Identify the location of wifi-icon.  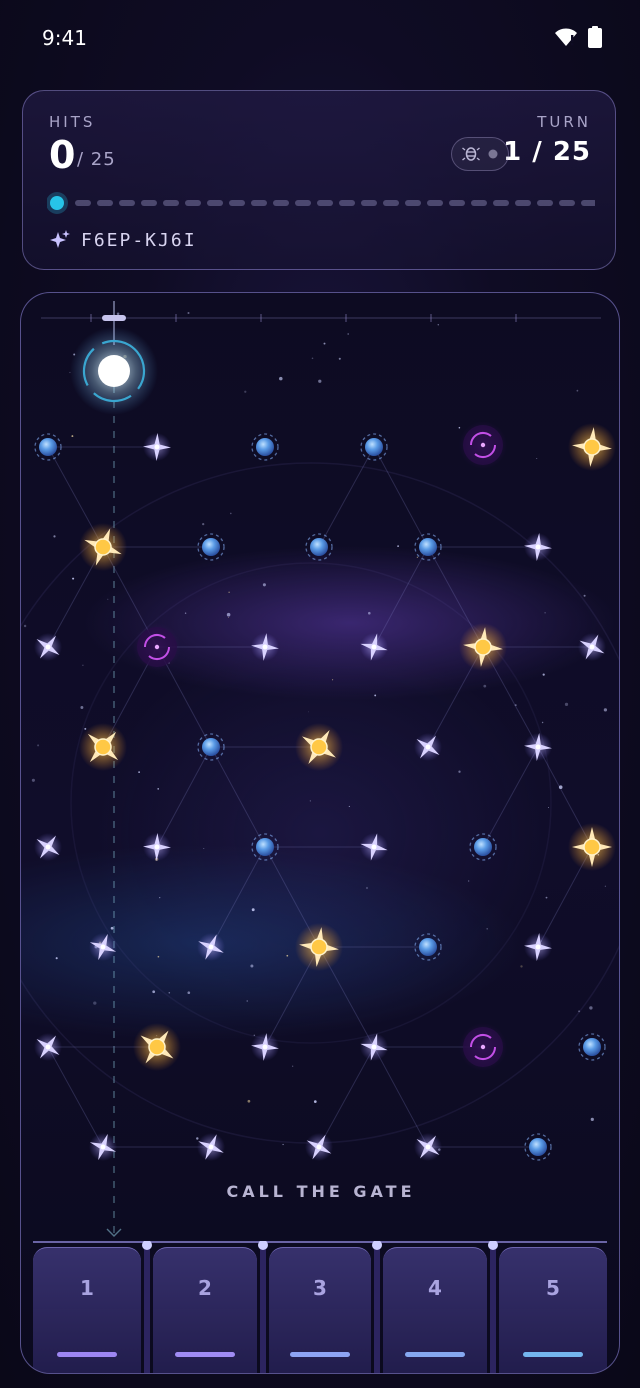
(566, 37).